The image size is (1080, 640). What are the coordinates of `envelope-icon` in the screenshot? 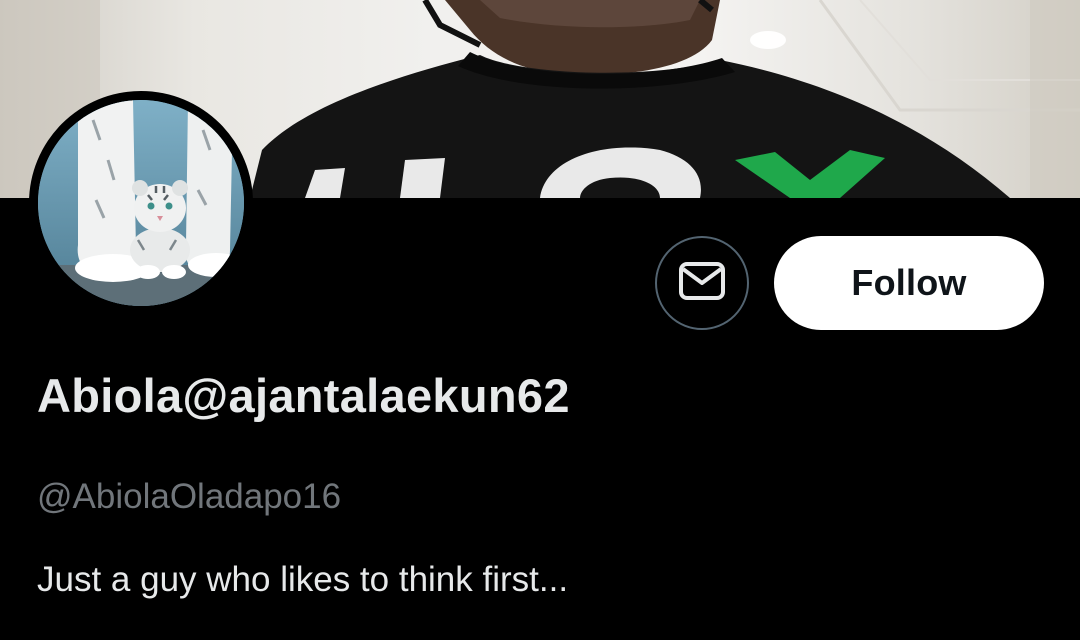 It's located at (702, 283).